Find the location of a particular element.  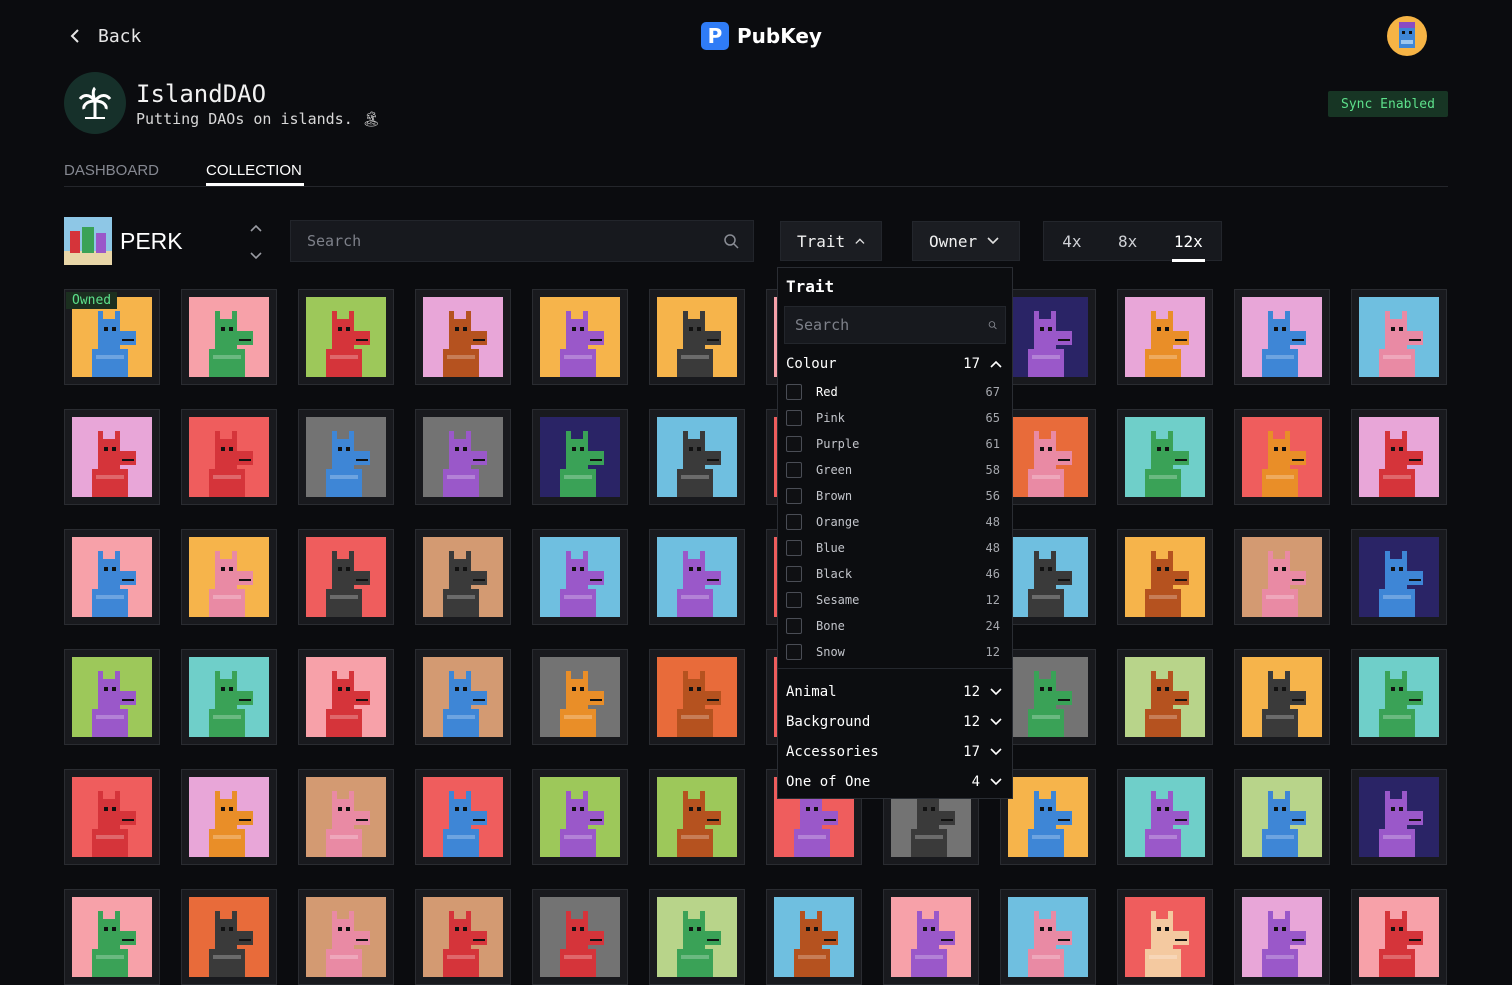

trait-option: Bone 24 is located at coordinates (893, 626).